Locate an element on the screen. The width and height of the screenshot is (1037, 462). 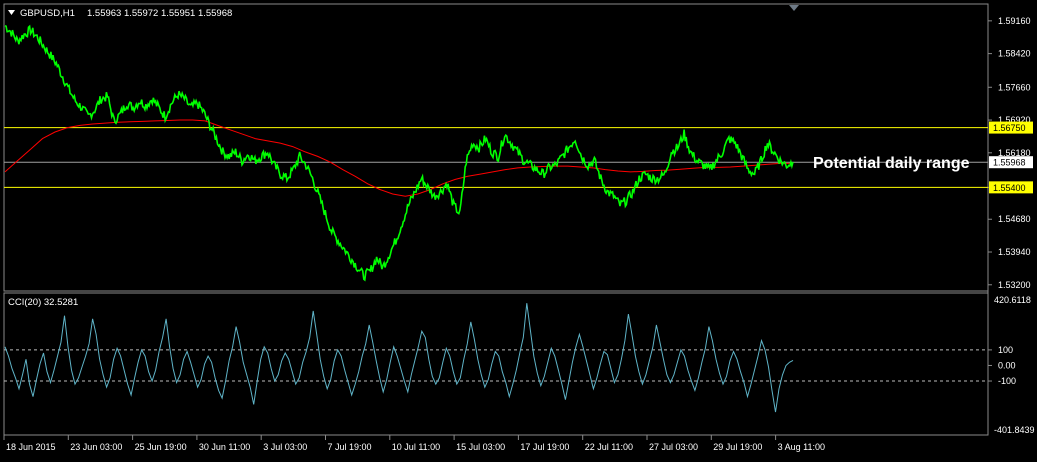
time-tick-label: 7 Jul 19:00 is located at coordinates (350, 447).